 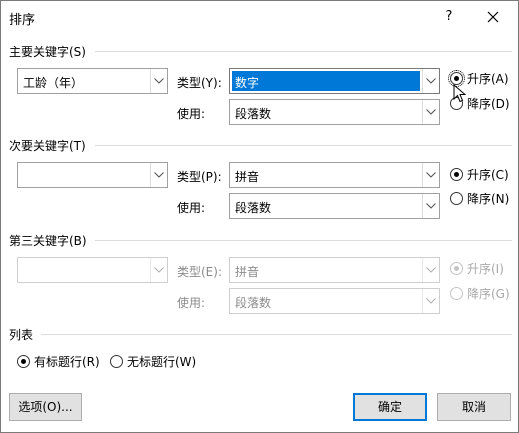 I want to click on tertiary-type-select: 拼音, so click(x=334, y=270).